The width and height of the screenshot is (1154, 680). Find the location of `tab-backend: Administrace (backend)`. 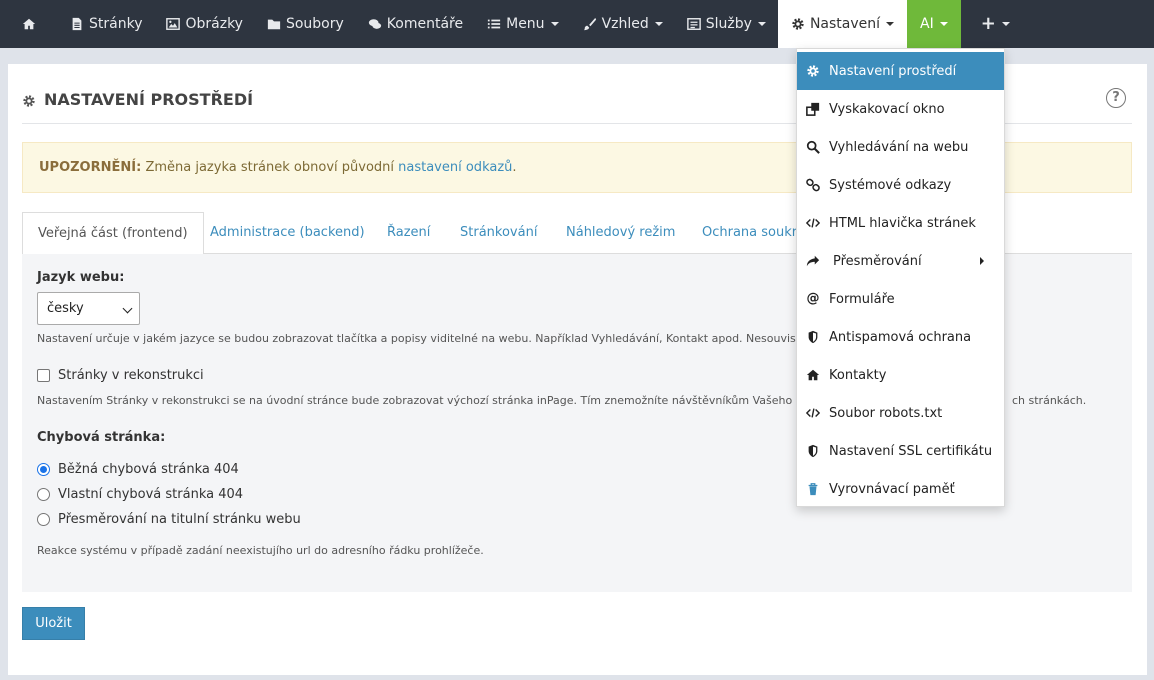

tab-backend: Administrace (backend) is located at coordinates (287, 233).